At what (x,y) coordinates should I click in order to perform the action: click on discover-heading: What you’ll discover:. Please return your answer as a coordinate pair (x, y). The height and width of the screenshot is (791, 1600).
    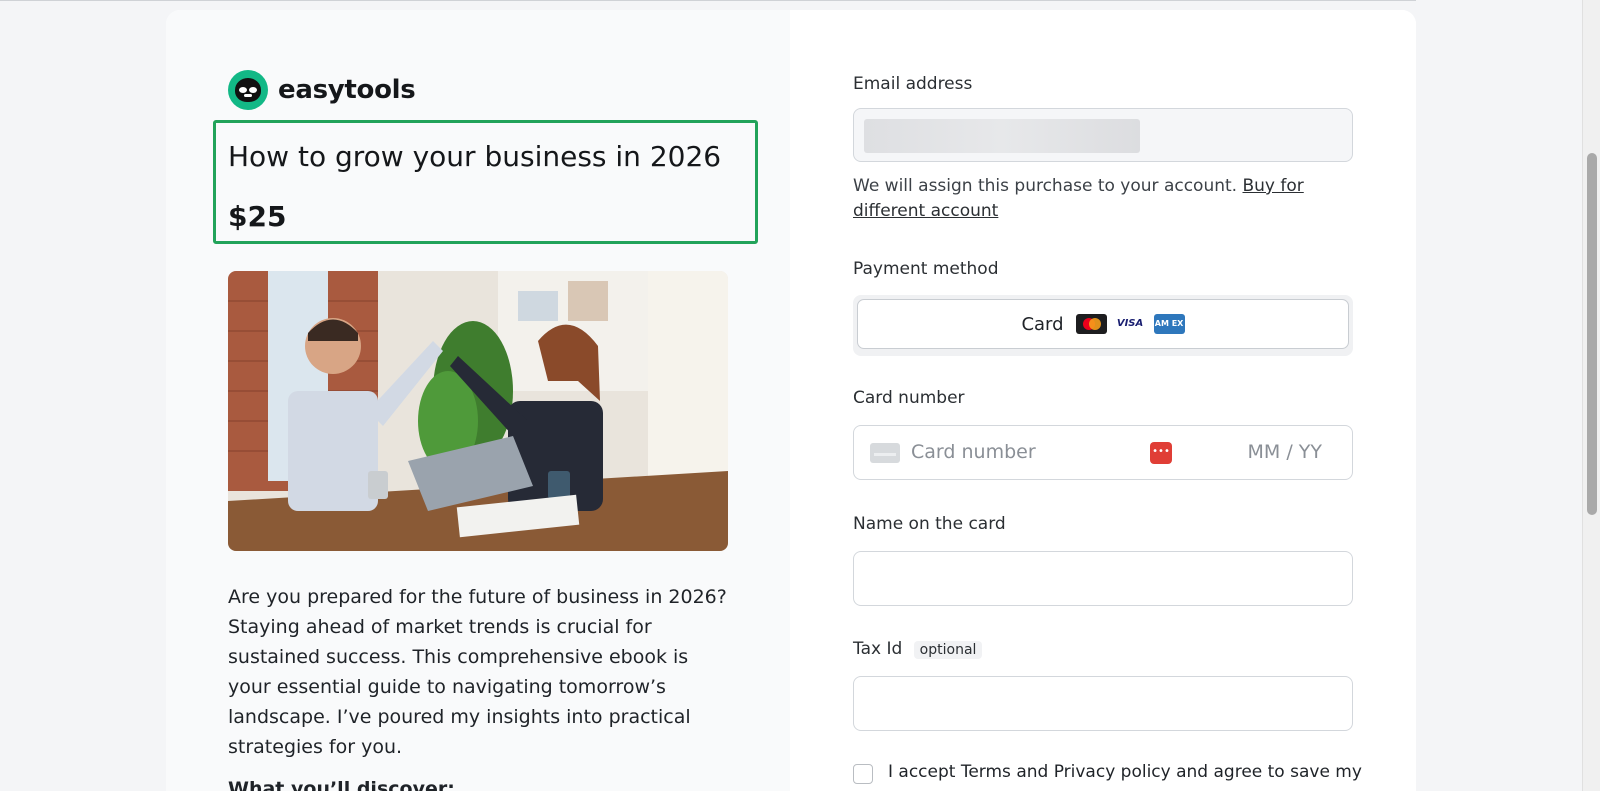
    Looking at the image, I should click on (341, 784).